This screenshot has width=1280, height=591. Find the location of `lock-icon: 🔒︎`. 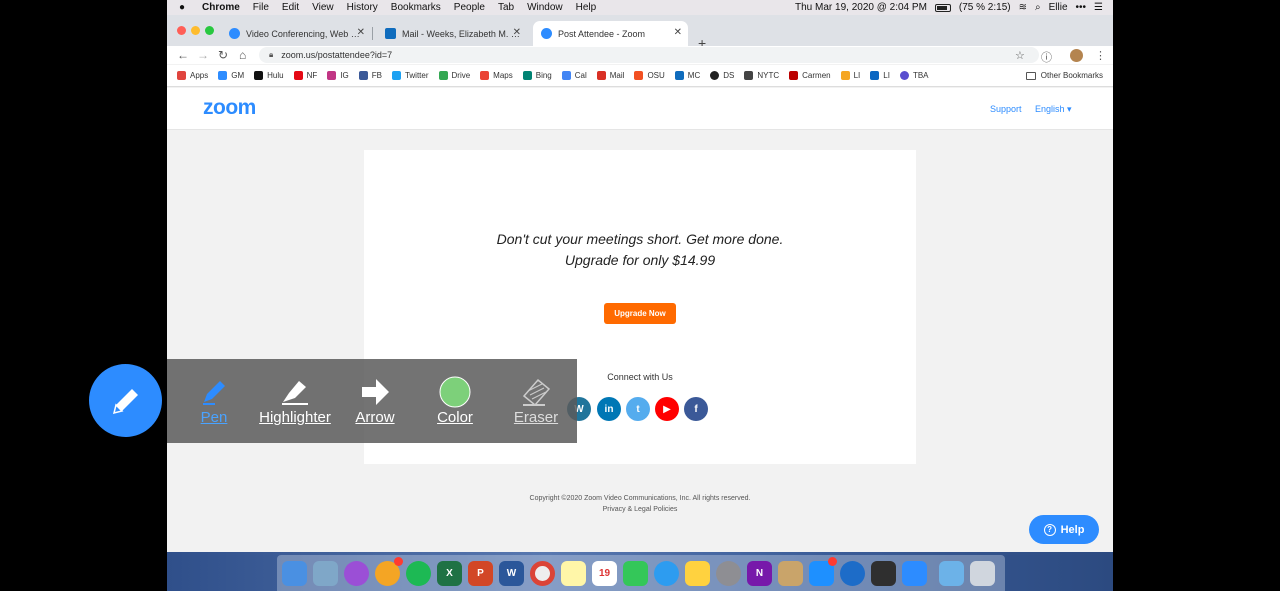

lock-icon: 🔒︎ is located at coordinates (271, 55).